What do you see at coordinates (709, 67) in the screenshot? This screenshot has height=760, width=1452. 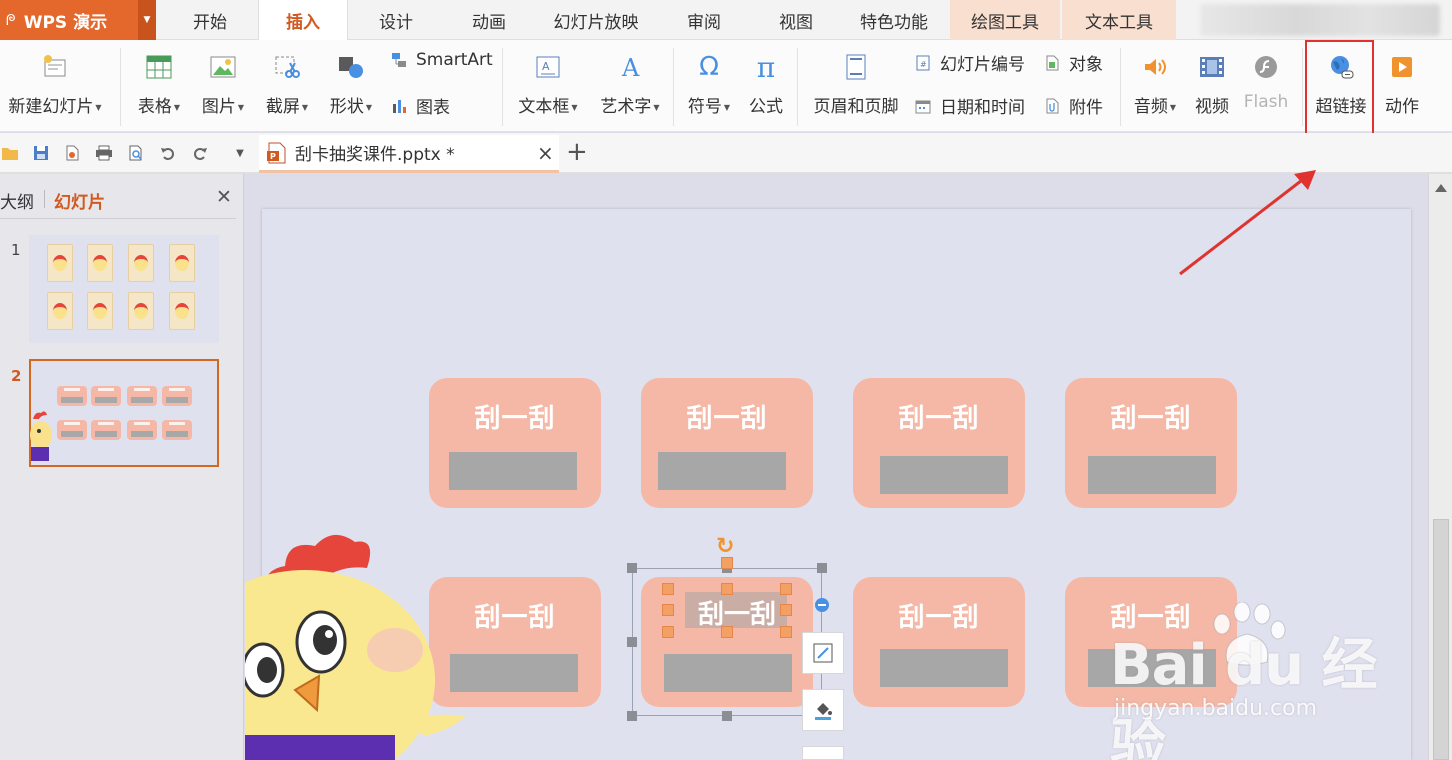 I see `omega-icon: Ω` at bounding box center [709, 67].